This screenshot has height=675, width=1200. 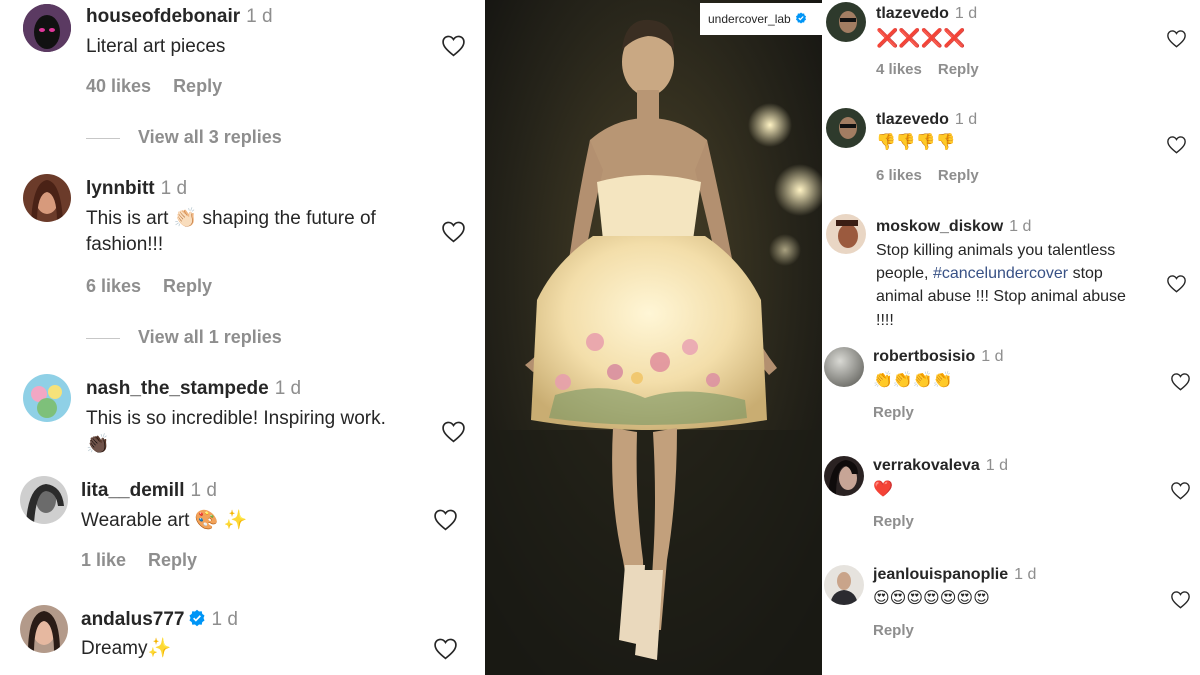 What do you see at coordinates (164, 520) in the screenshot?
I see `comment-text: Wearable art 🎨 ✨` at bounding box center [164, 520].